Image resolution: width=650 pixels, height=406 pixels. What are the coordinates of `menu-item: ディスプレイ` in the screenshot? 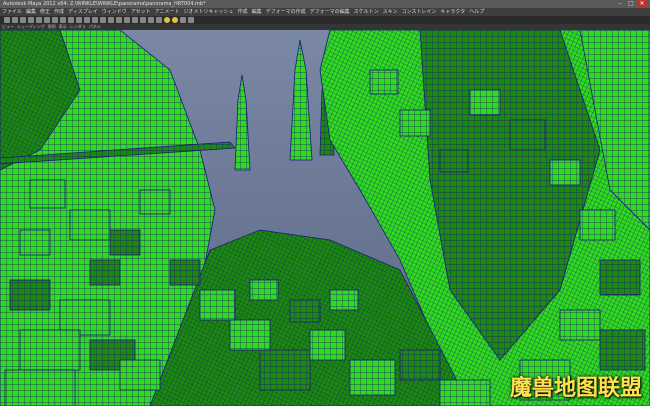 It's located at (83, 12).